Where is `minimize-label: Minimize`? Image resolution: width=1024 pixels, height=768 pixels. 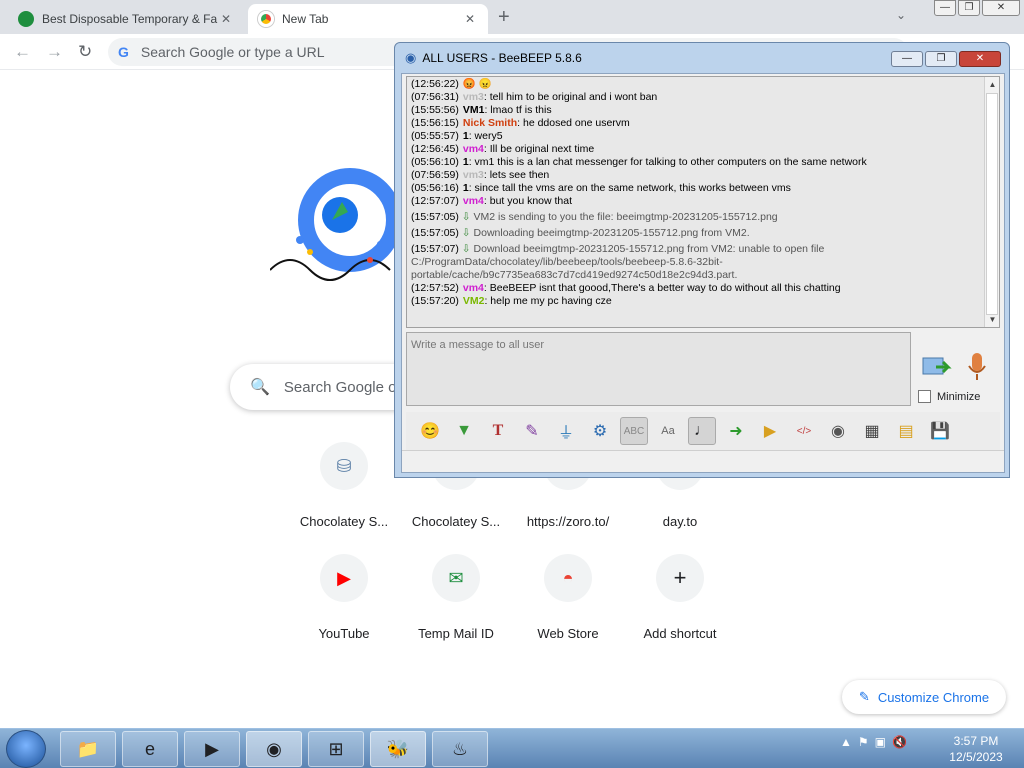
minimize-label: Minimize is located at coordinates (959, 396).